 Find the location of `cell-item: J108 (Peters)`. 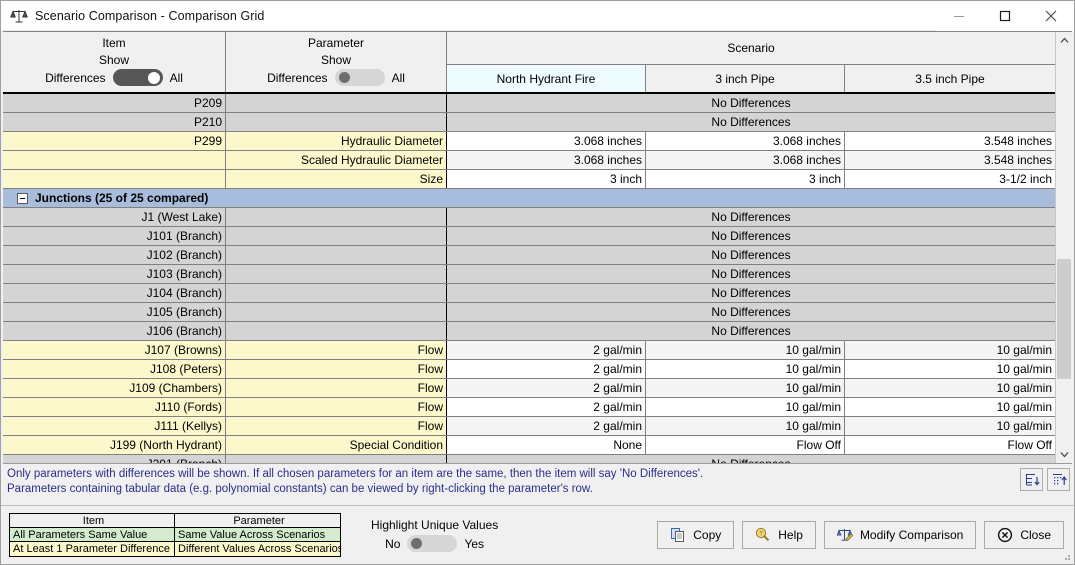

cell-item: J108 (Peters) is located at coordinates (114, 369).